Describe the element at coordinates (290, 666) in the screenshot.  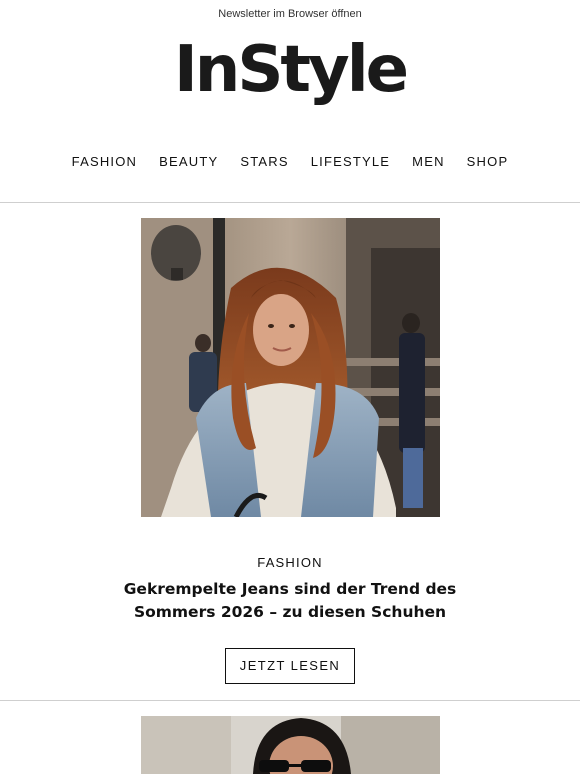
I see `read-now-button: JETZT LESEN` at that location.